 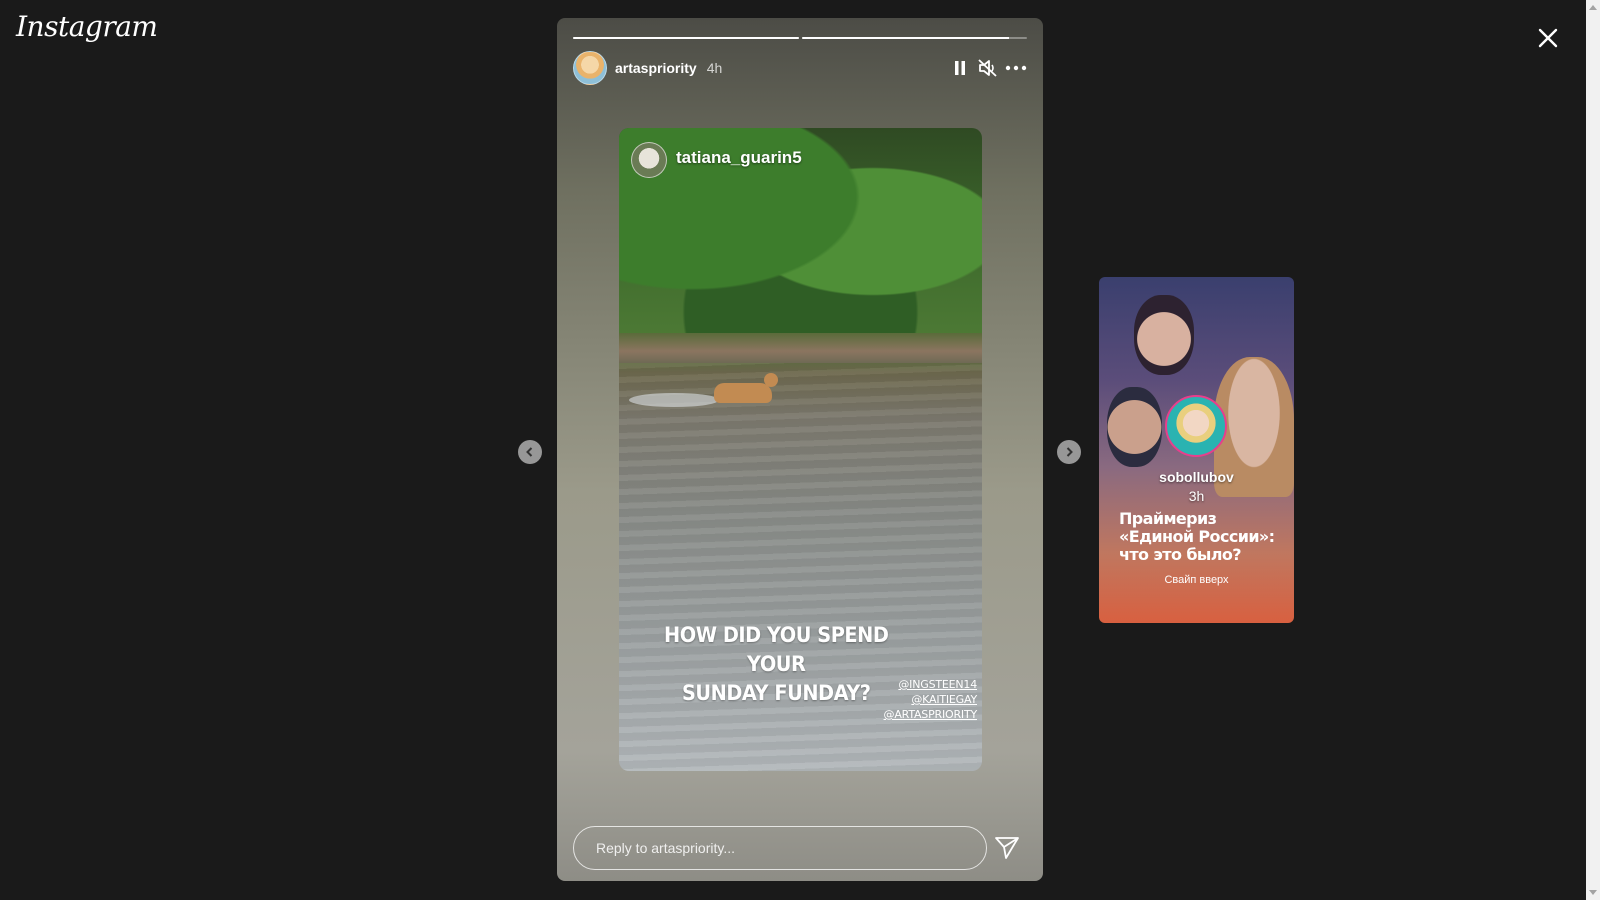 I want to click on dog-image, so click(x=746, y=388).